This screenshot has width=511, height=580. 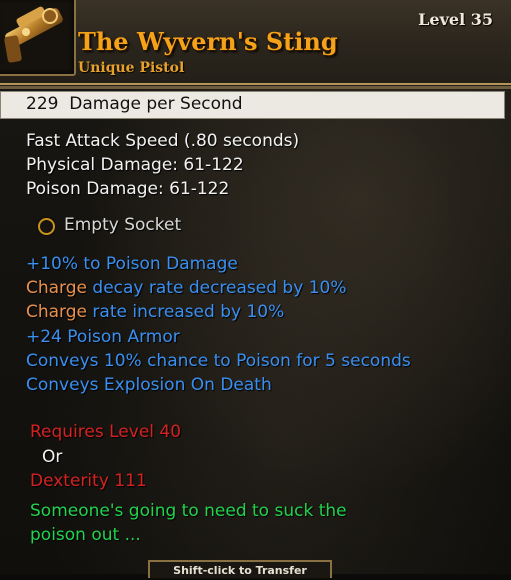 I want to click on item-type: Unique Pistol, so click(x=131, y=68).